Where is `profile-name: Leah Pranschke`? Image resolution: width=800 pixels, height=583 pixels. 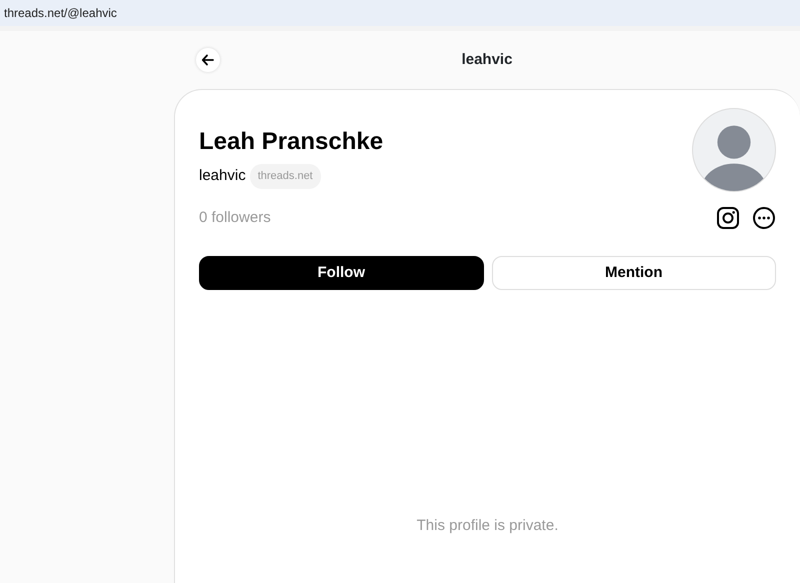
profile-name: Leah Pranschke is located at coordinates (291, 142).